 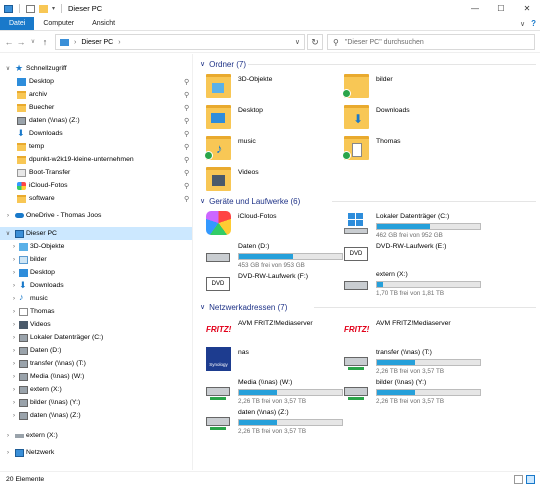 What do you see at coordinates (9, 42) in the screenshot?
I see `back-icon: ←` at bounding box center [9, 42].